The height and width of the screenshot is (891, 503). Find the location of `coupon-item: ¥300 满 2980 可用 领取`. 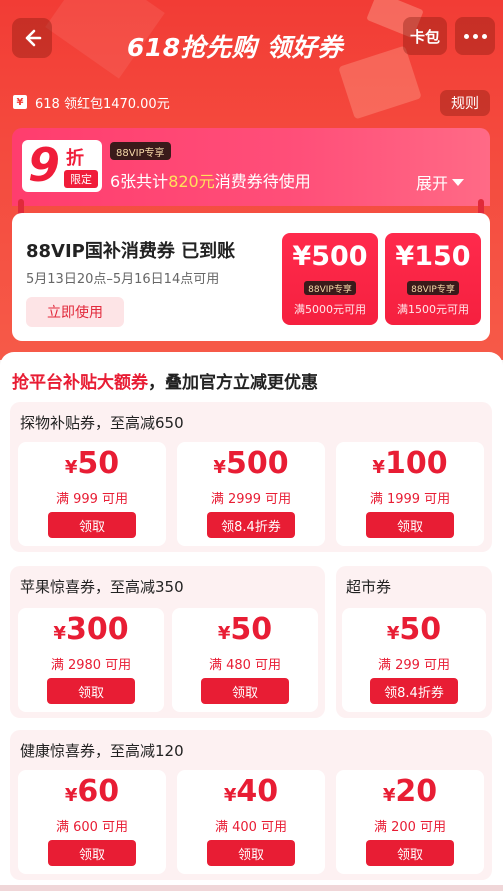

coupon-item: ¥300 满 2980 可用 领取 is located at coordinates (91, 660).